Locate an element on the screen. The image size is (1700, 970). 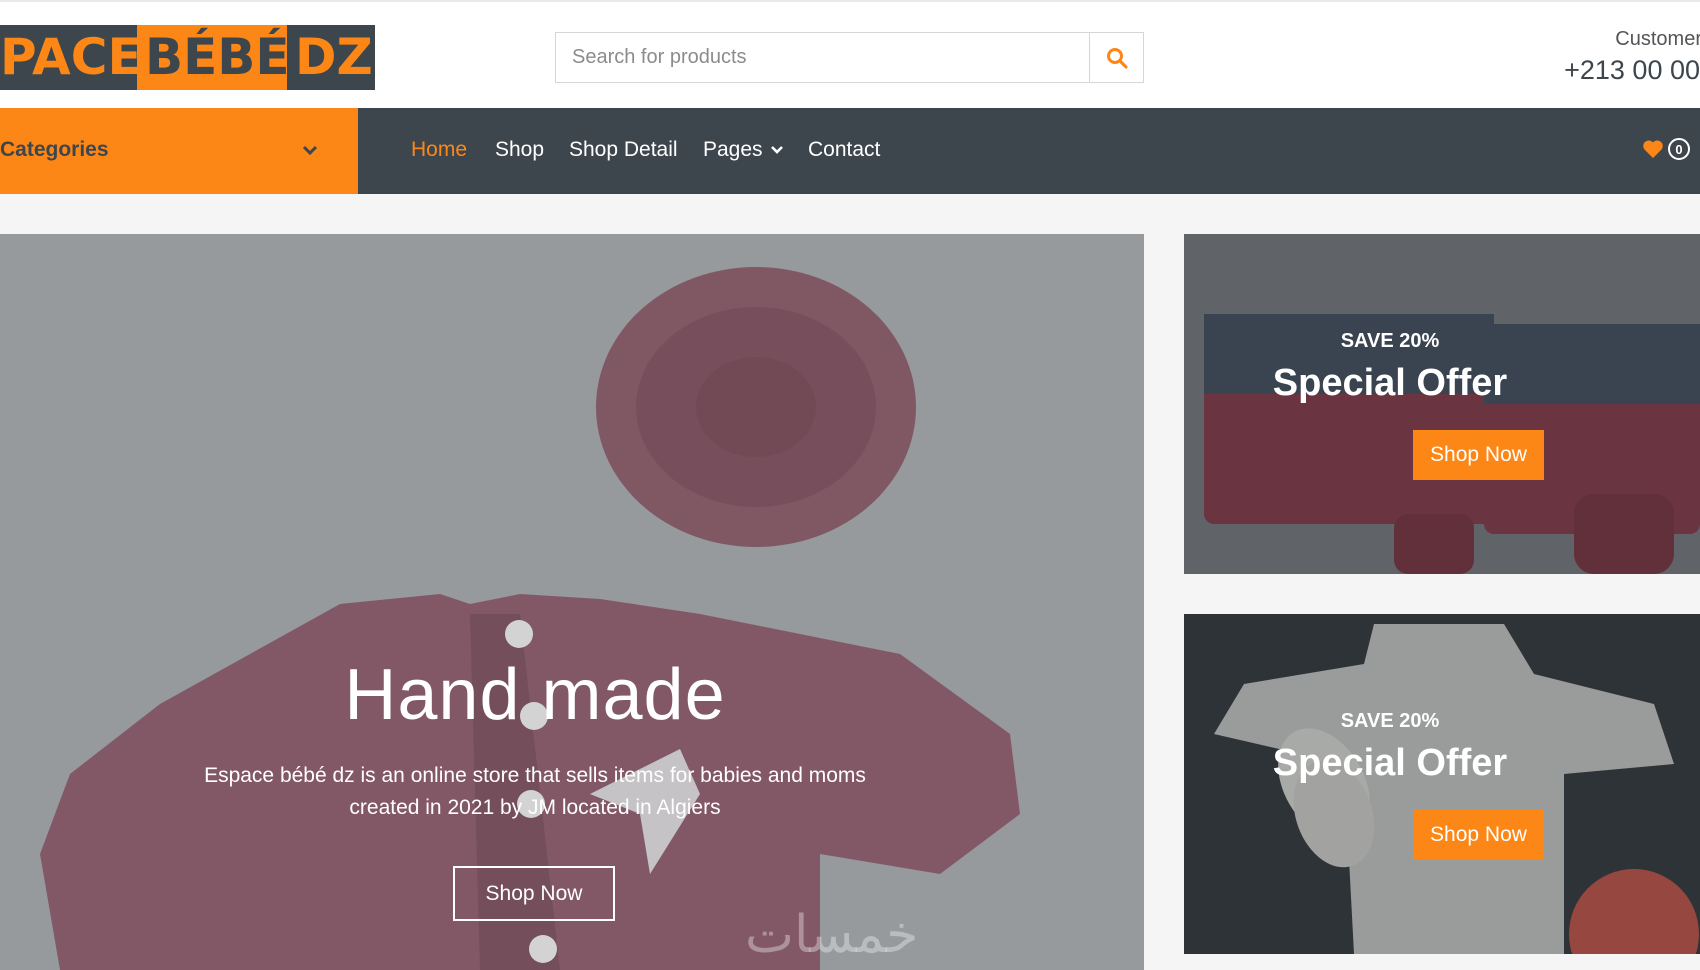
offer-2-discount: SAVE 20% is located at coordinates (1390, 721).